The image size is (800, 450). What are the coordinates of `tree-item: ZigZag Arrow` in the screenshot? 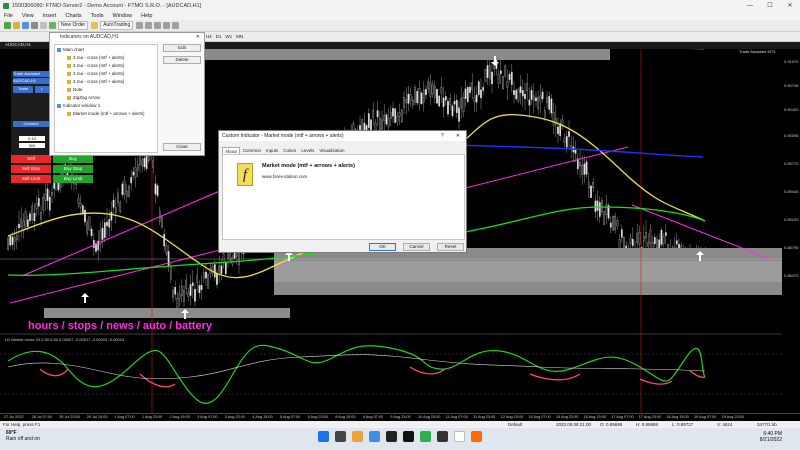 It's located at (83, 97).